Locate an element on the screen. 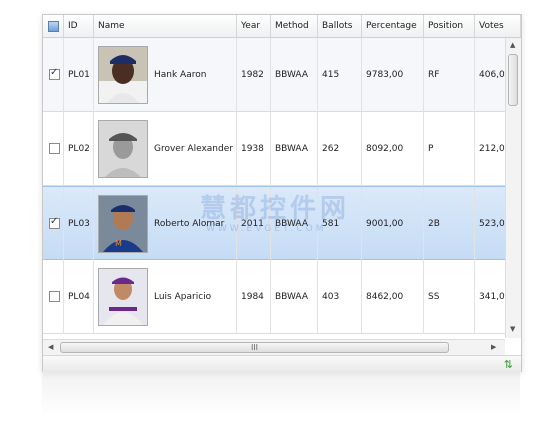  refresh-icon: ⇅ is located at coordinates (508, 364).